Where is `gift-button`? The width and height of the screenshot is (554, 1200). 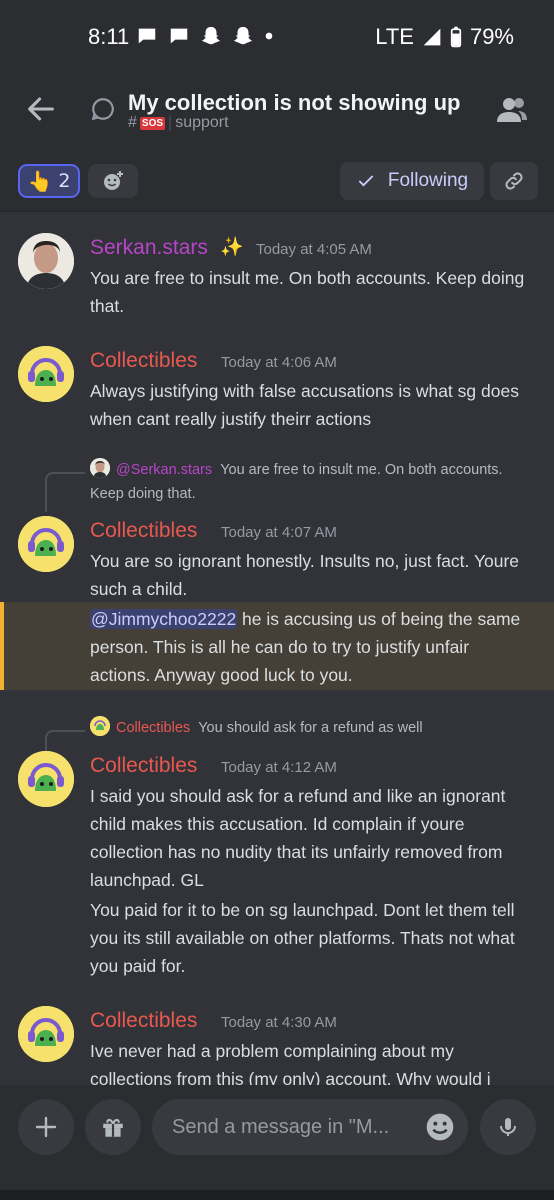
gift-button is located at coordinates (113, 1127).